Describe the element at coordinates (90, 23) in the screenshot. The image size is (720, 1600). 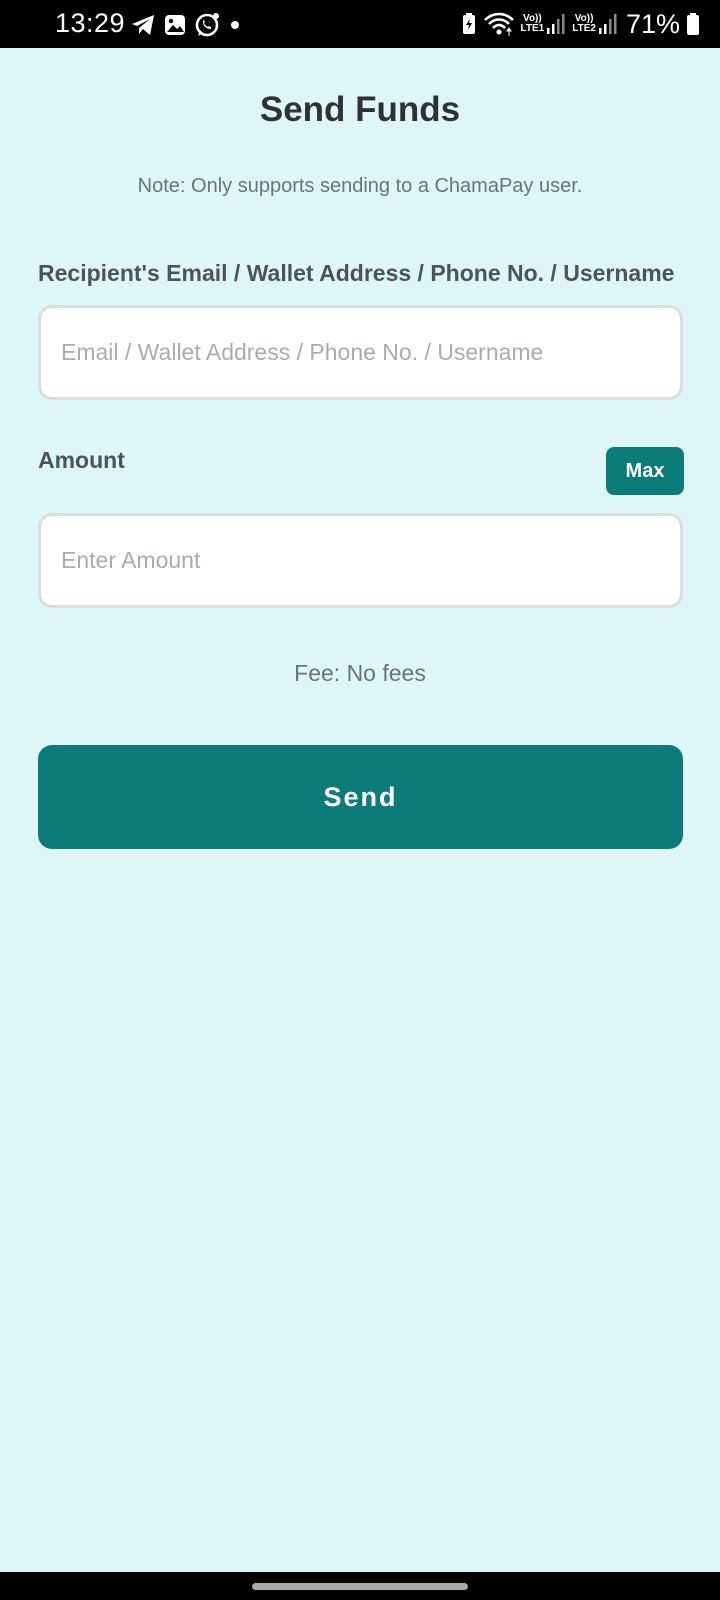
I see `status-time: 13:29` at that location.